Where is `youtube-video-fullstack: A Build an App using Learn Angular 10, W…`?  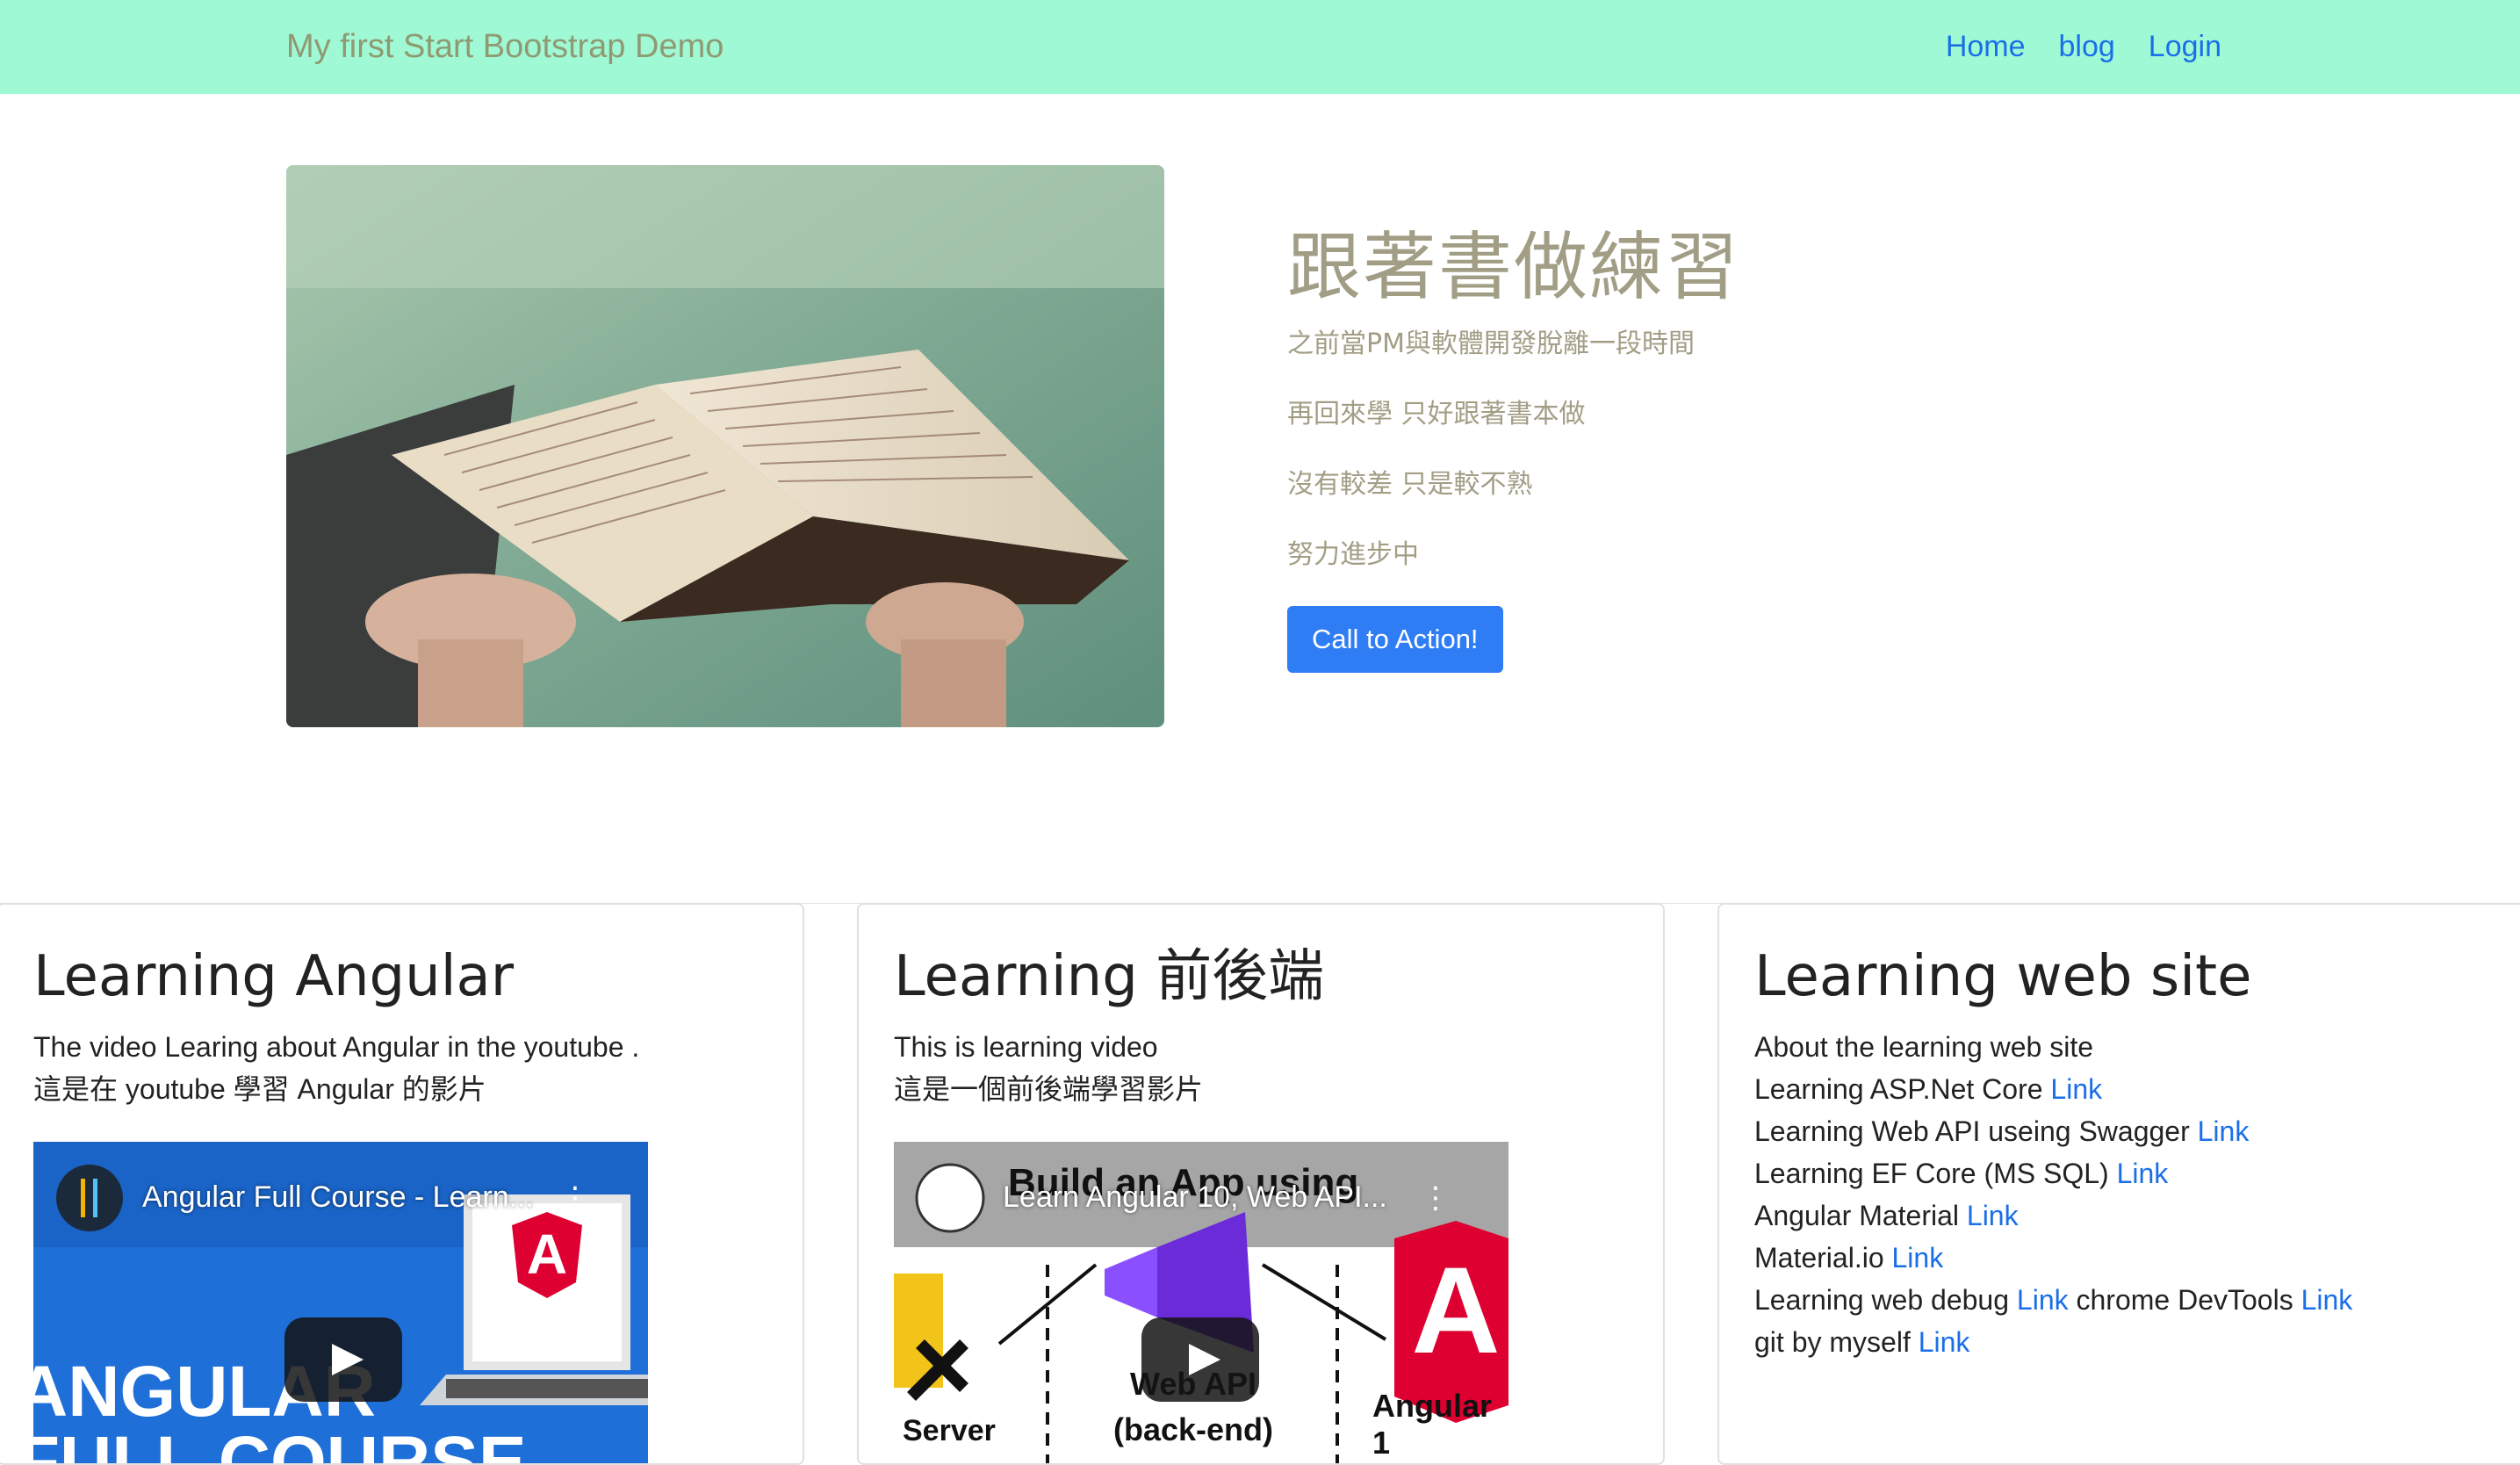
youtube-video-fullstack: A Build an App using Learn Angular 10, W… is located at coordinates (1201, 1302).